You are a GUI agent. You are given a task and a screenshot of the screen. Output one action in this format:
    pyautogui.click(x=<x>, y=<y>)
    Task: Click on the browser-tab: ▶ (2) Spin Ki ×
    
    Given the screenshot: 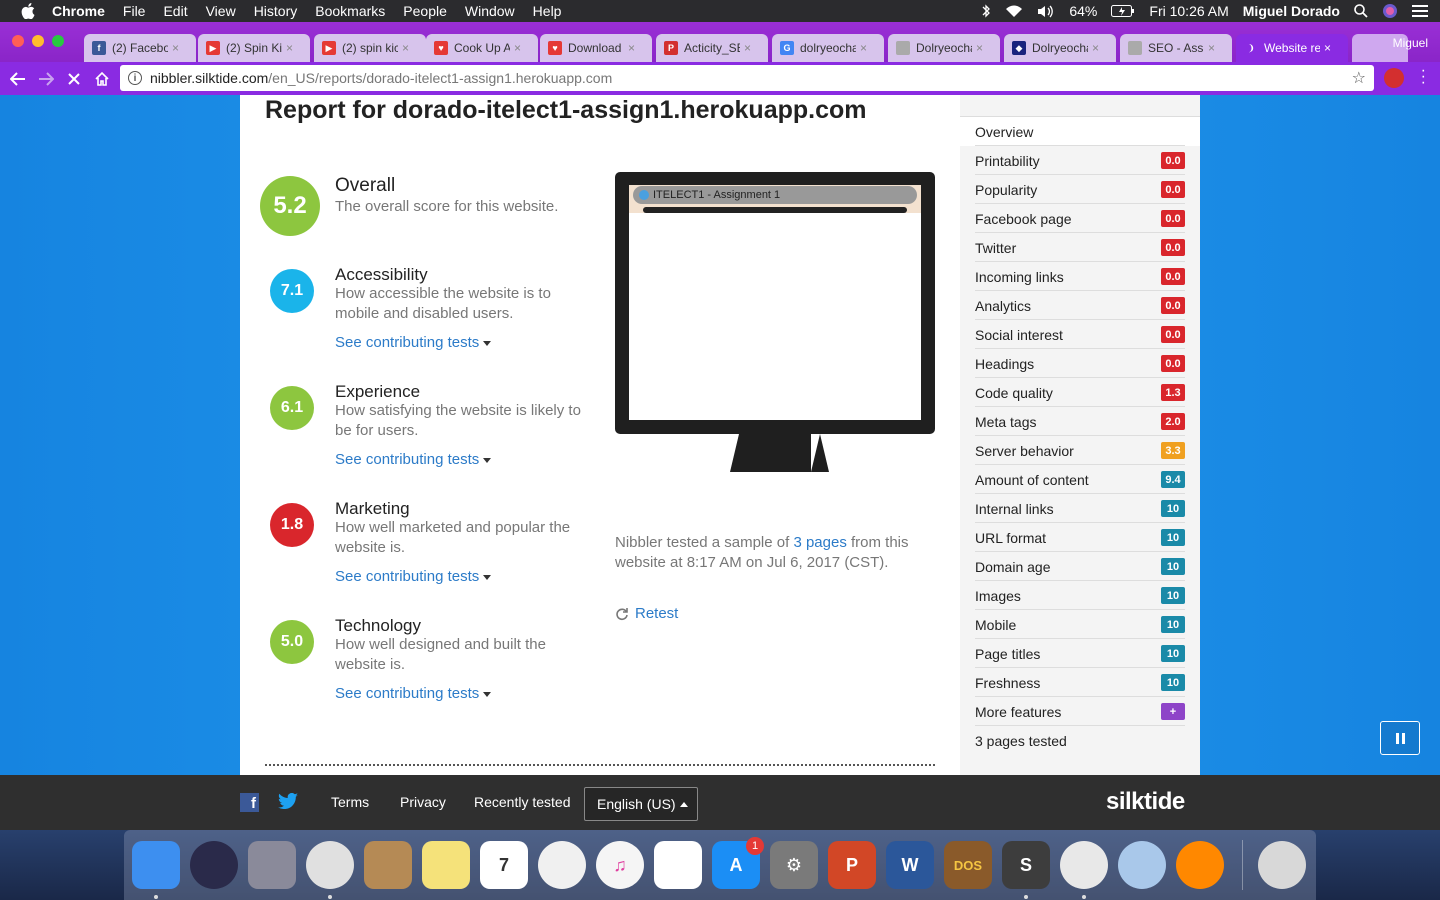 What is the action you would take?
    pyautogui.click(x=254, y=48)
    